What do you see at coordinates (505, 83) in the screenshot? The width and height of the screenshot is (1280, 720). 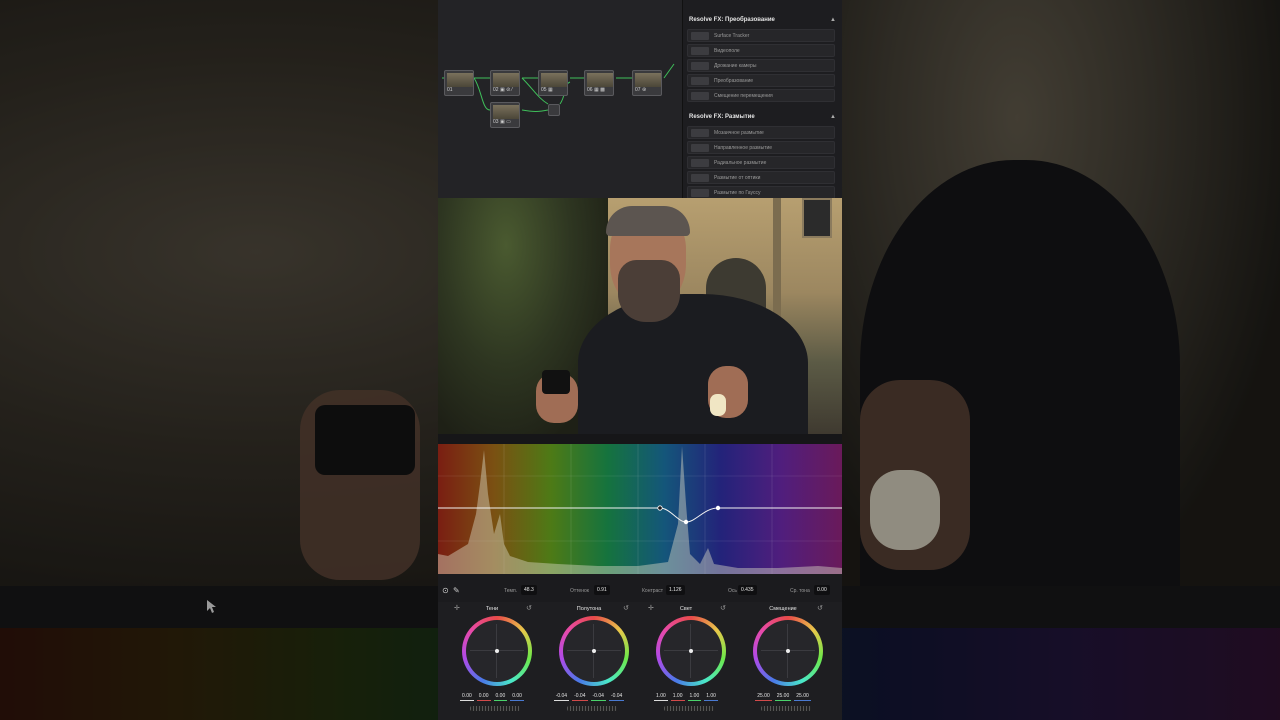 I see `node-02: 02 ▣ ⊘ ⁄` at bounding box center [505, 83].